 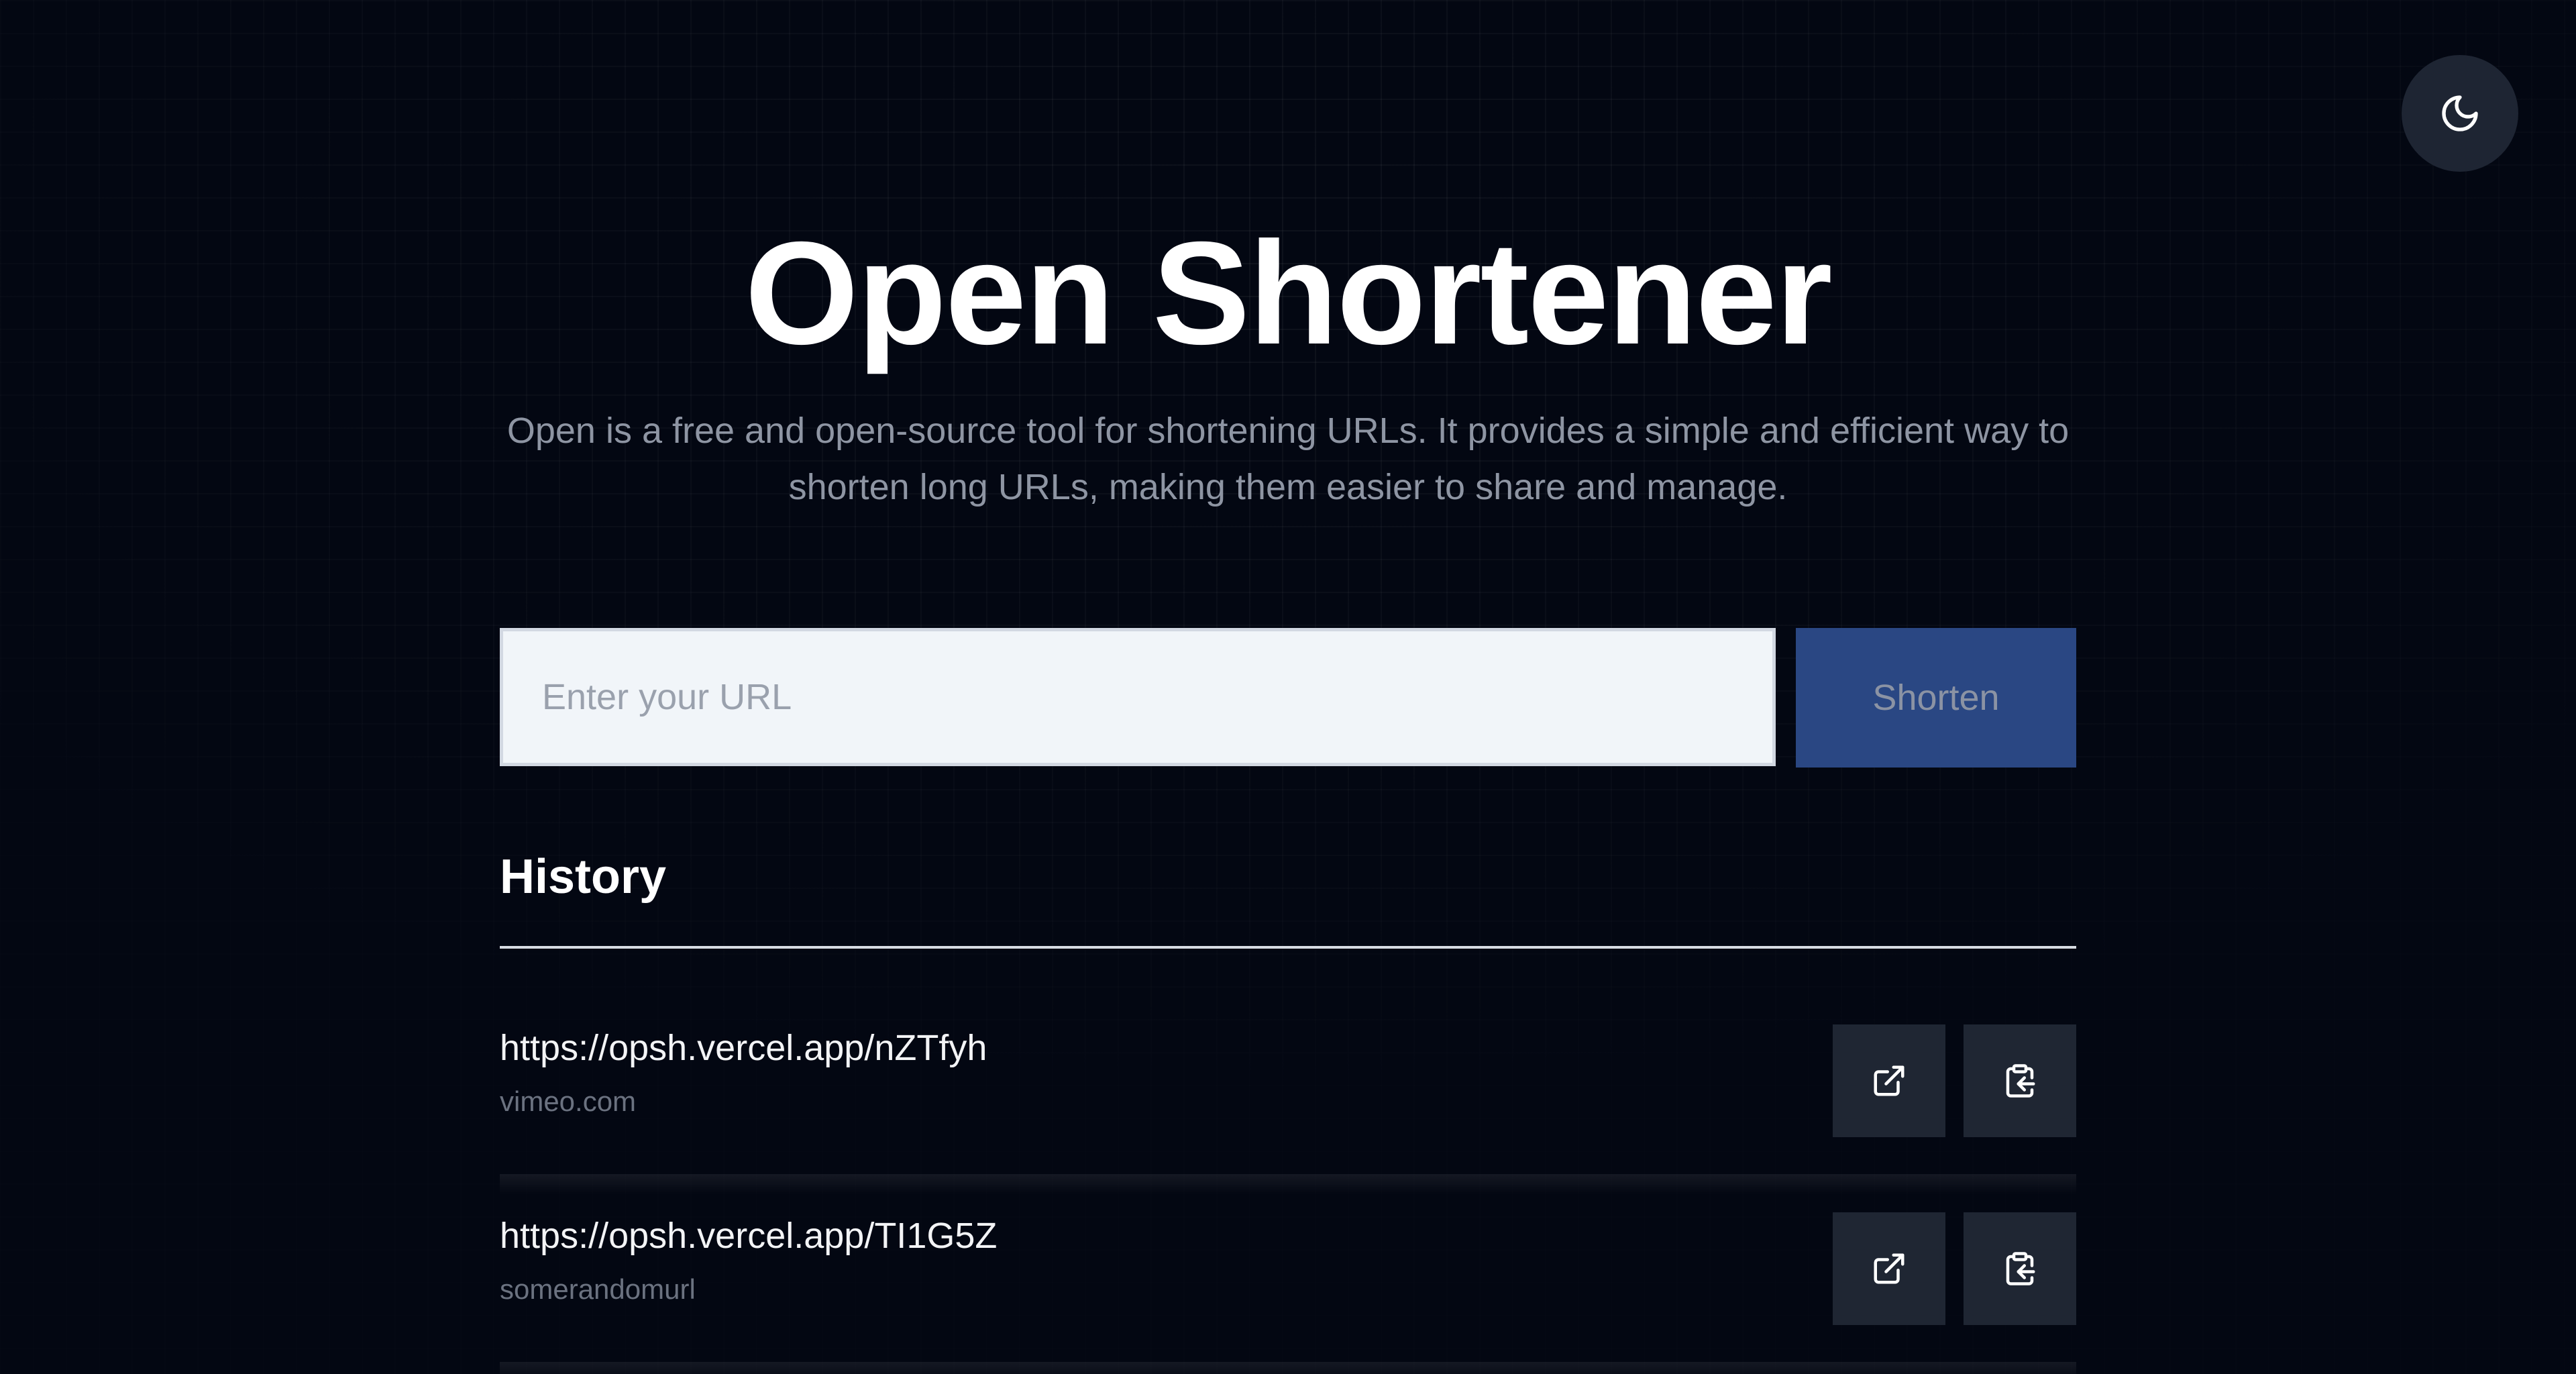 What do you see at coordinates (748, 1235) in the screenshot?
I see `history-short-url: https://opsh.vercel.app/TI1G5Z` at bounding box center [748, 1235].